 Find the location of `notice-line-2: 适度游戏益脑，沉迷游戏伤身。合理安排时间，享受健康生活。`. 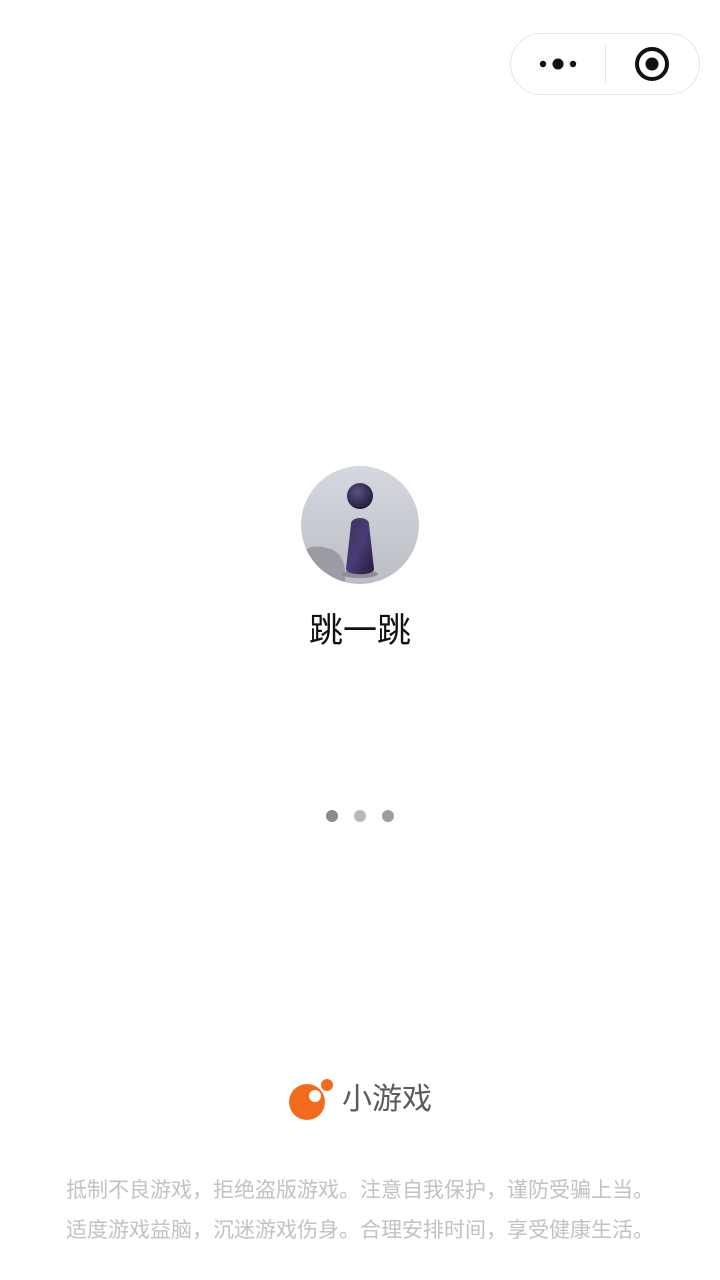

notice-line-2: 适度游戏益脑，沉迷游戏伤身。合理安排时间，享受健康生活。 is located at coordinates (360, 1230).